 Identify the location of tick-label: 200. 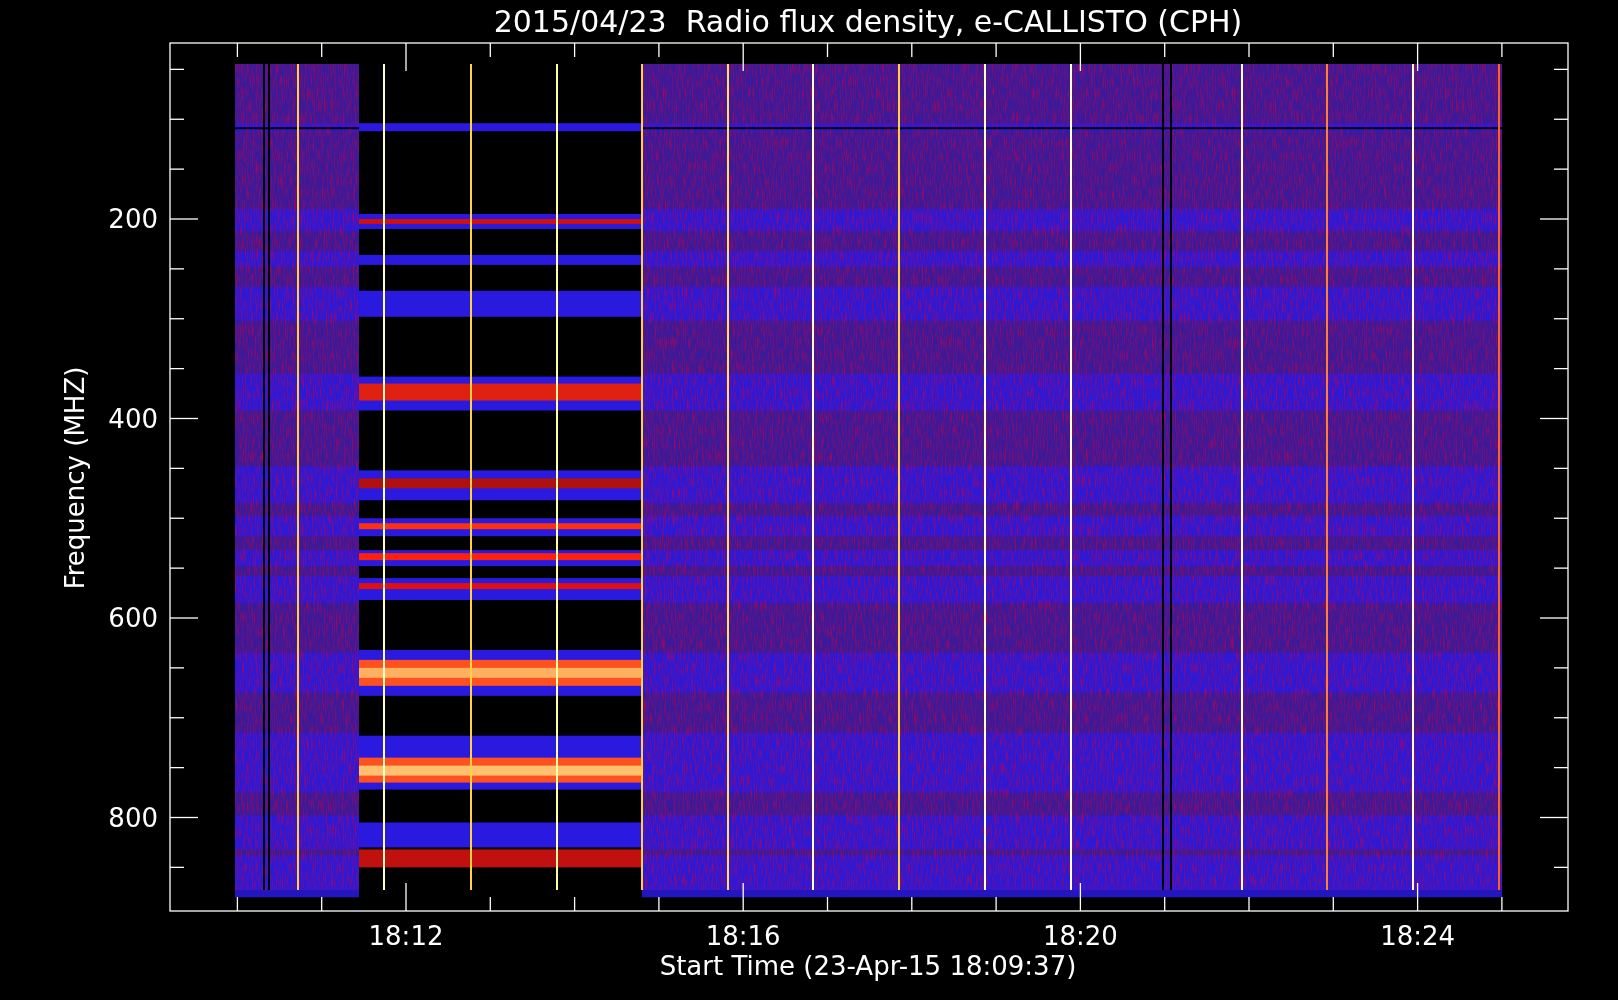
(133, 219).